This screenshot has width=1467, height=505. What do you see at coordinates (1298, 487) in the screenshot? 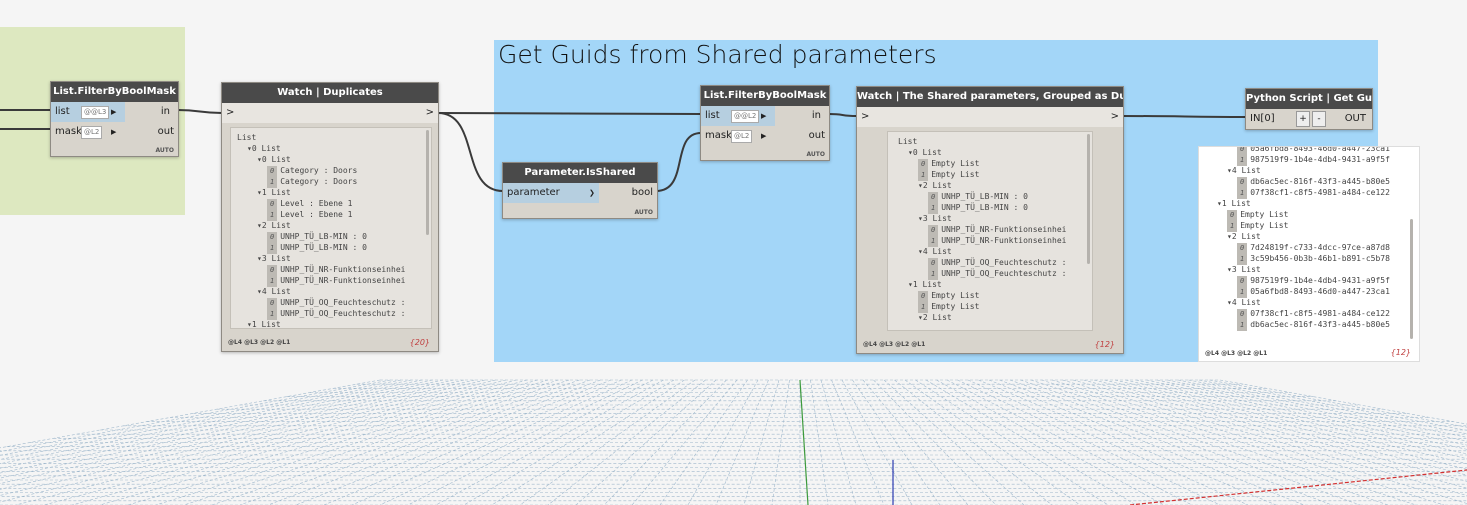
I see `axis-x-line` at bounding box center [1298, 487].